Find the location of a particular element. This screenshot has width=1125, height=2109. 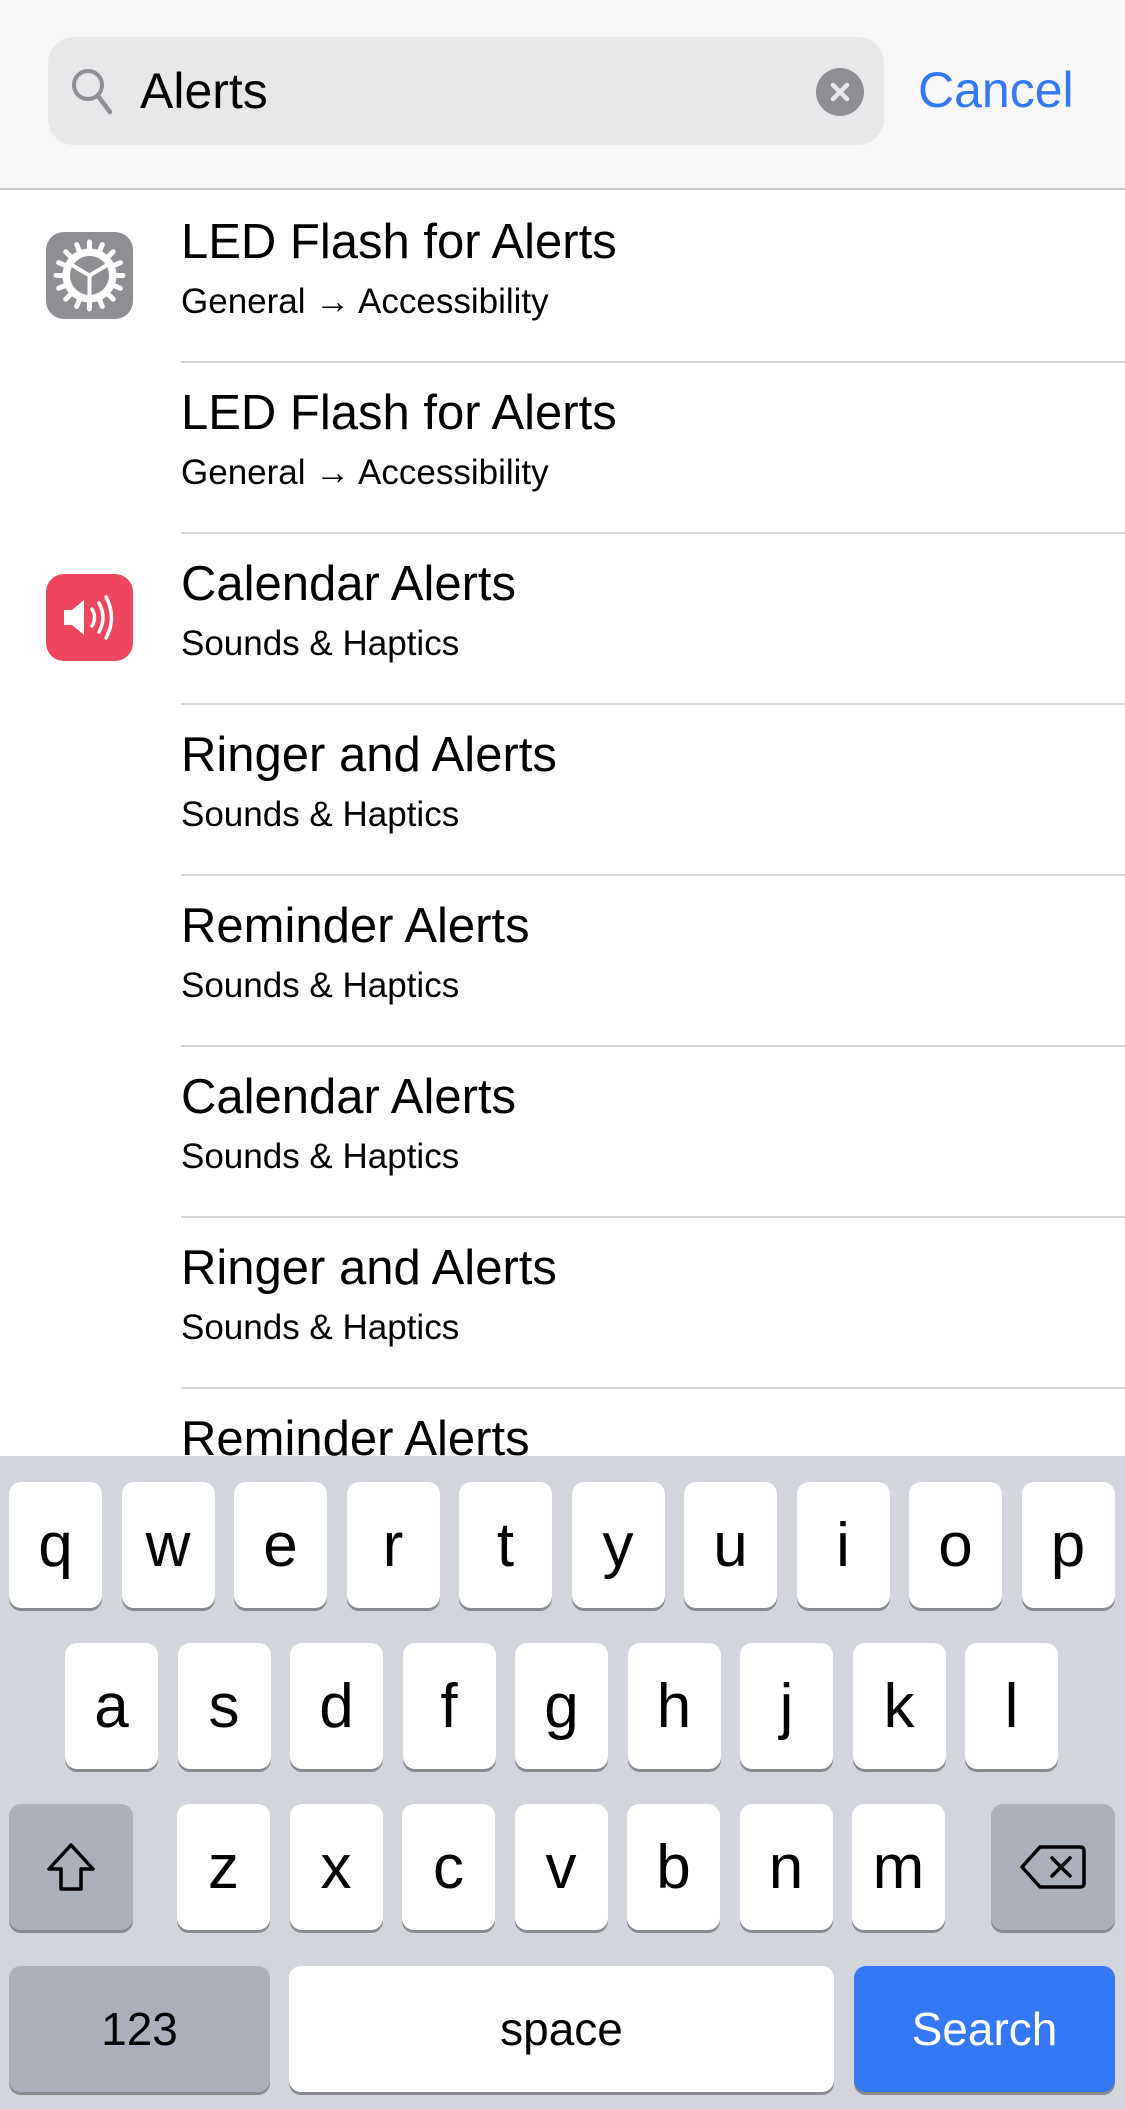

key-e: e is located at coordinates (280, 1545).